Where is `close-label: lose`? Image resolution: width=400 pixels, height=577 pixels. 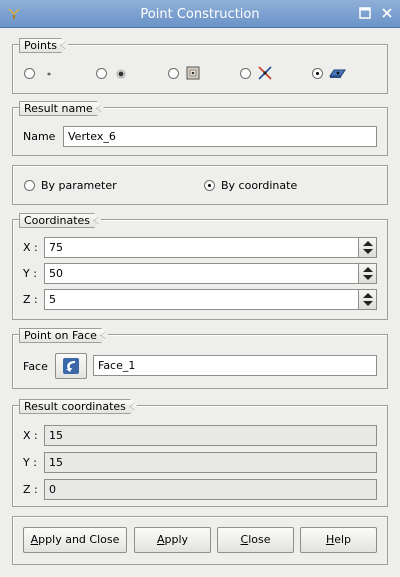
close-label: lose is located at coordinates (259, 539).